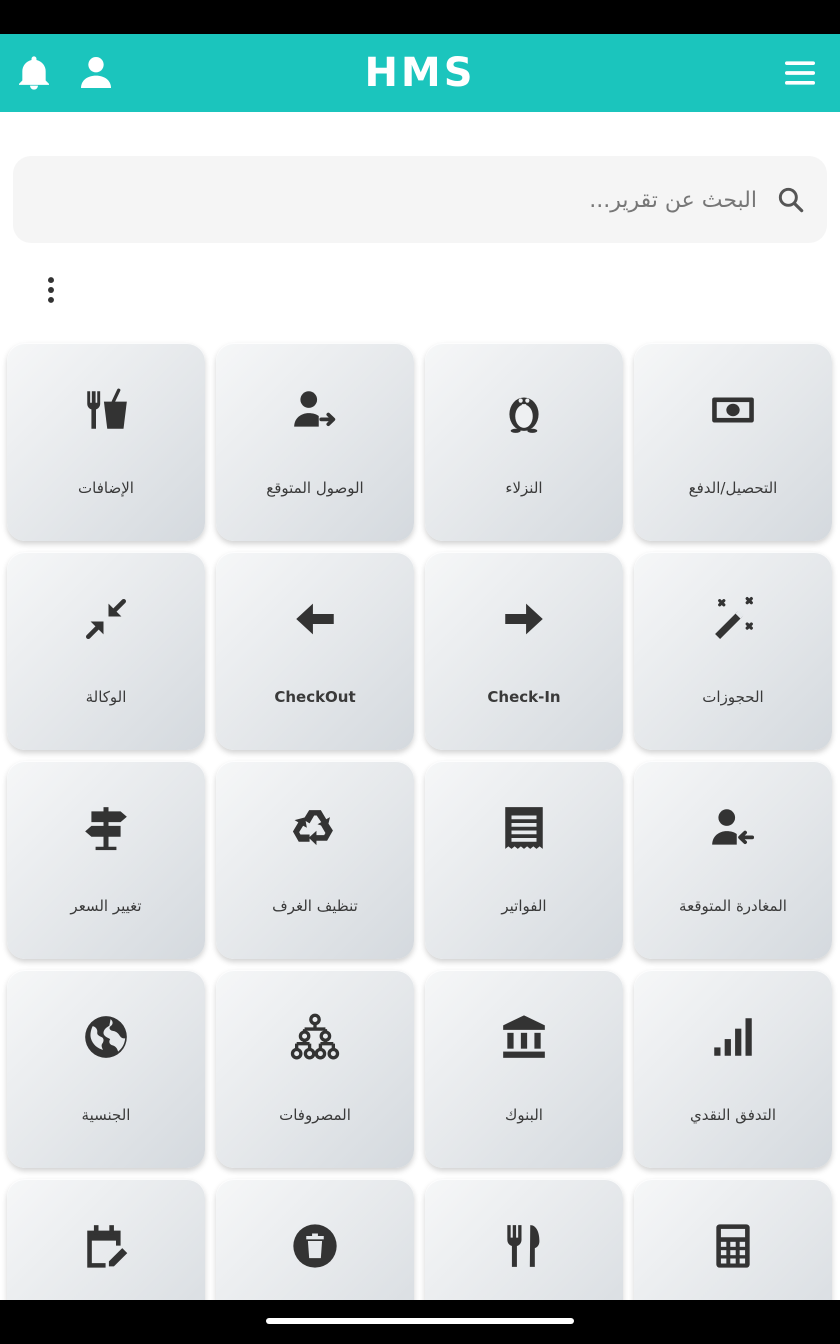  Describe the element at coordinates (524, 619) in the screenshot. I see `arrow-right-icon` at that location.